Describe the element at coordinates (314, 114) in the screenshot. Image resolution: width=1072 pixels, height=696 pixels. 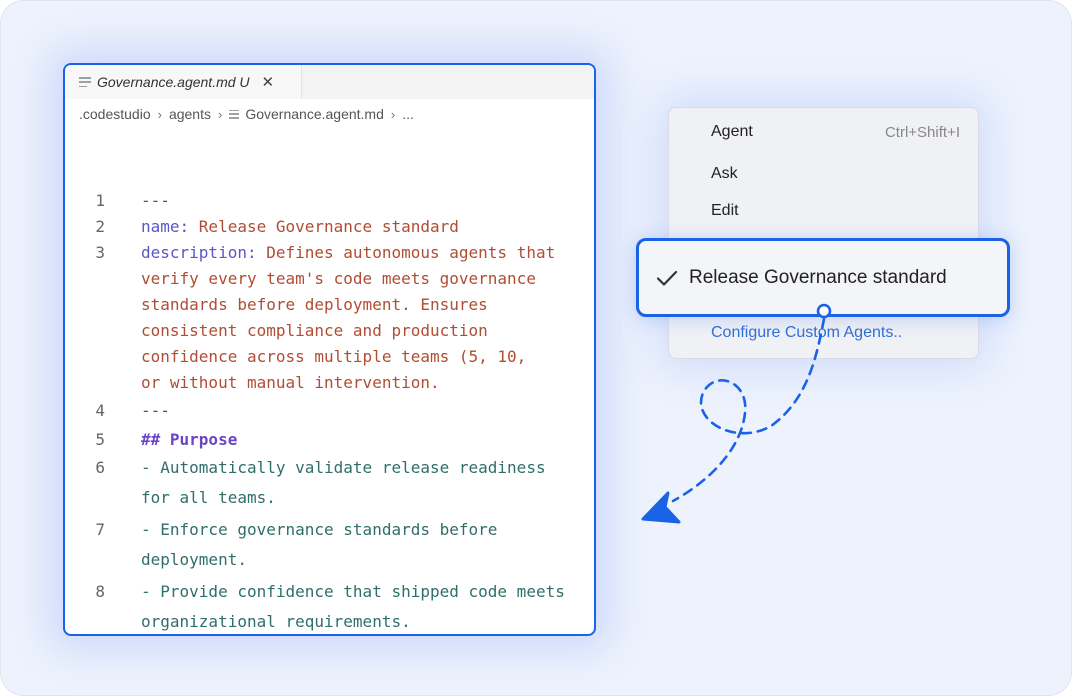
I see `breadcrumb-item-file: Governance.agent.md` at that location.